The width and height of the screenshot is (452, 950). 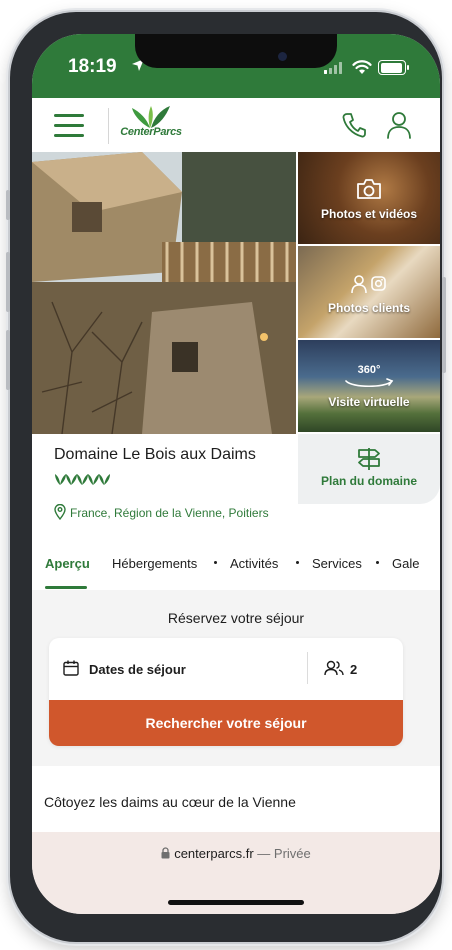 I want to click on thumbnail-label: Visite virtuelle, so click(x=369, y=402).